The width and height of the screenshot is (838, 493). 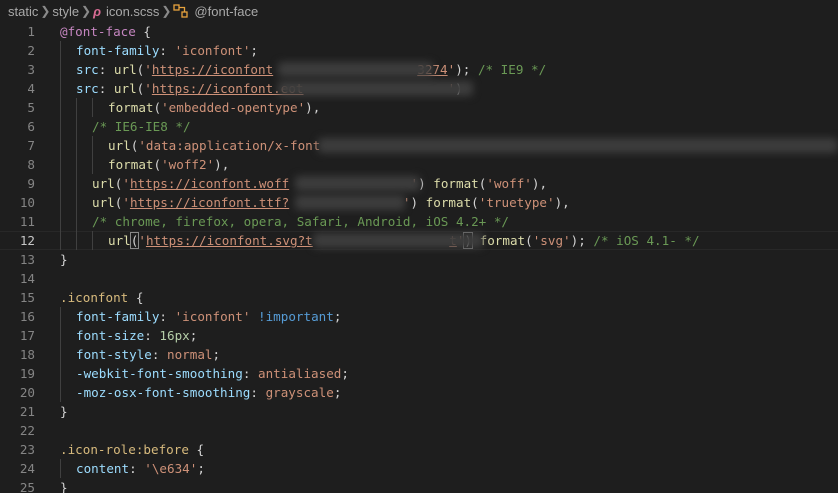 What do you see at coordinates (31, 107) in the screenshot?
I see `line-number: 5` at bounding box center [31, 107].